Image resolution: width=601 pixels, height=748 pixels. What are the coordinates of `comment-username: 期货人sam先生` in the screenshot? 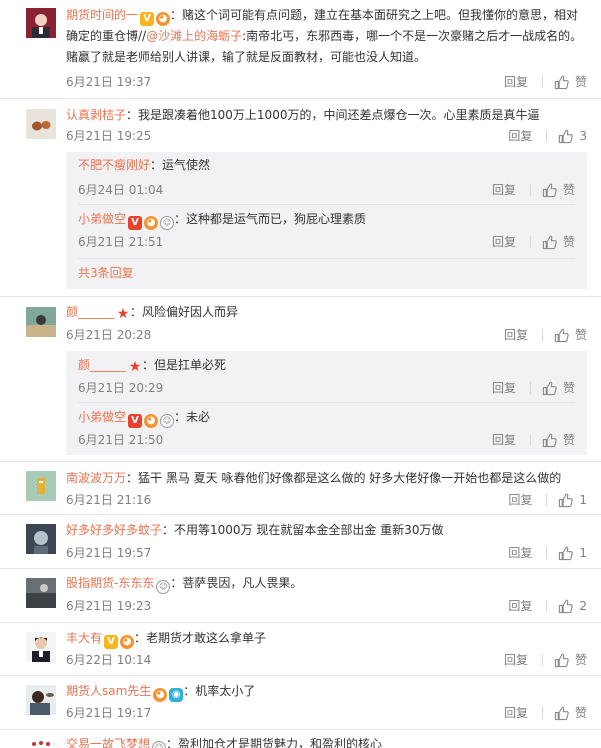 It's located at (108, 691).